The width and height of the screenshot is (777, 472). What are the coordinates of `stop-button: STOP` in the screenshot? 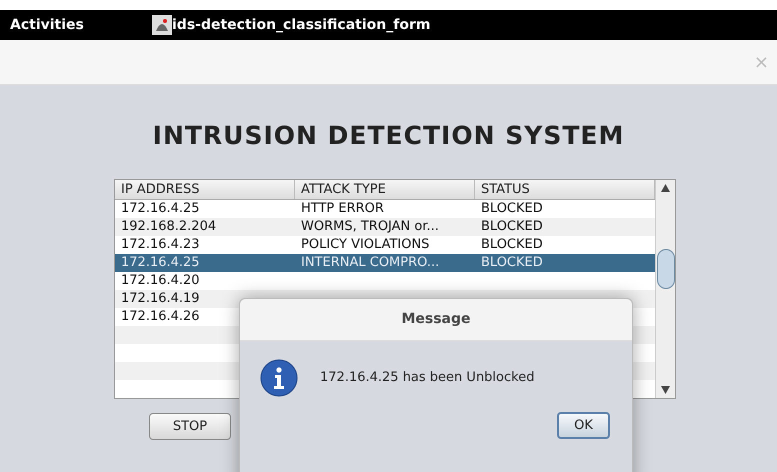 It's located at (190, 426).